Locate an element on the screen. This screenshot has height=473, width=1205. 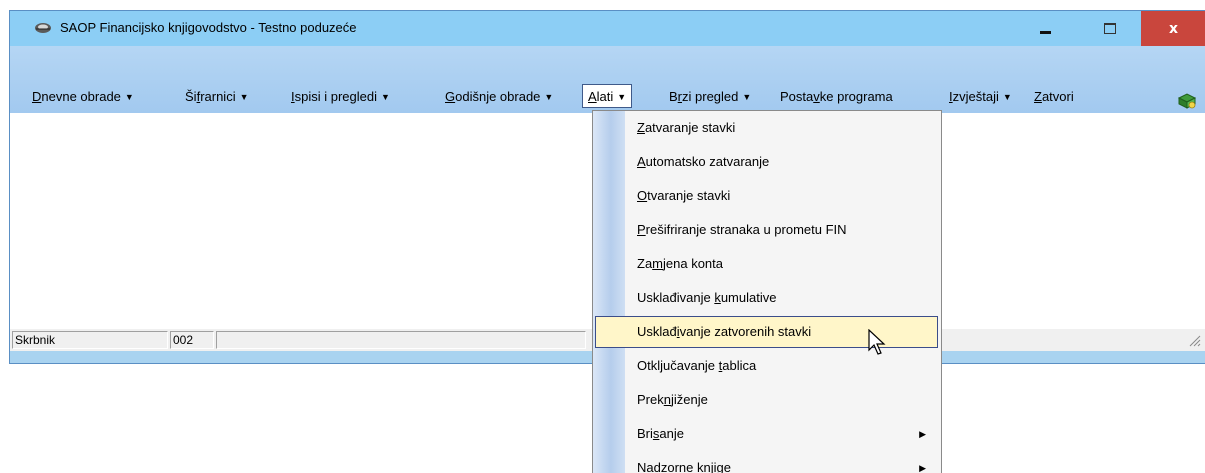
mouse-cursor-icon is located at coordinates (877, 342).